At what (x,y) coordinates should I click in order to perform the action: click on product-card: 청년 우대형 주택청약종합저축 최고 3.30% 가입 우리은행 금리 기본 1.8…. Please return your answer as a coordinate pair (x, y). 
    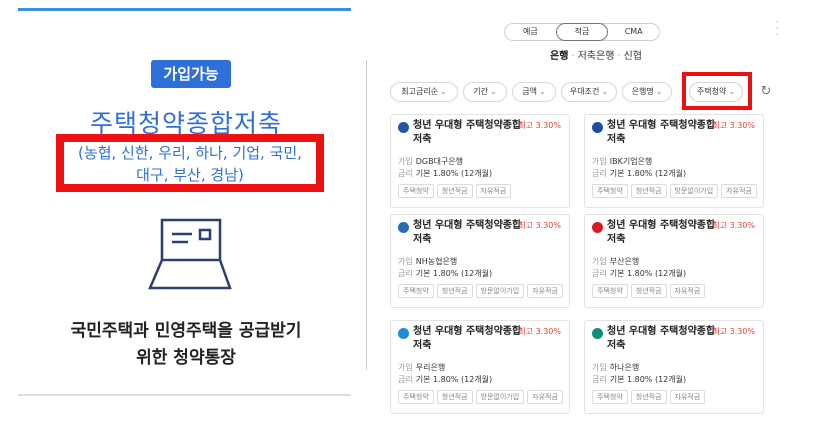
    Looking at the image, I should click on (480, 367).